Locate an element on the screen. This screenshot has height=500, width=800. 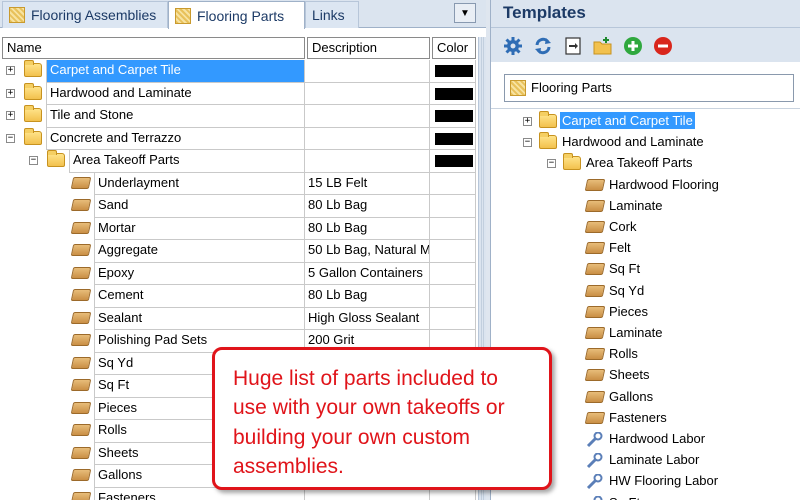
new-folder-icon is located at coordinates (603, 46).